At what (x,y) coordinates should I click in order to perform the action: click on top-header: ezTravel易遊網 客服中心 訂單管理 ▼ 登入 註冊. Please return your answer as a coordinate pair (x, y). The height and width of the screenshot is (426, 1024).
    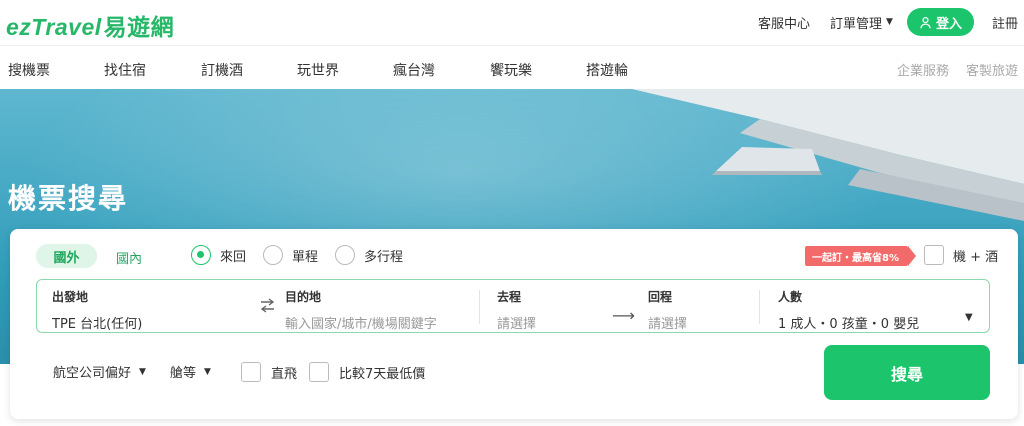
    Looking at the image, I should click on (512, 23).